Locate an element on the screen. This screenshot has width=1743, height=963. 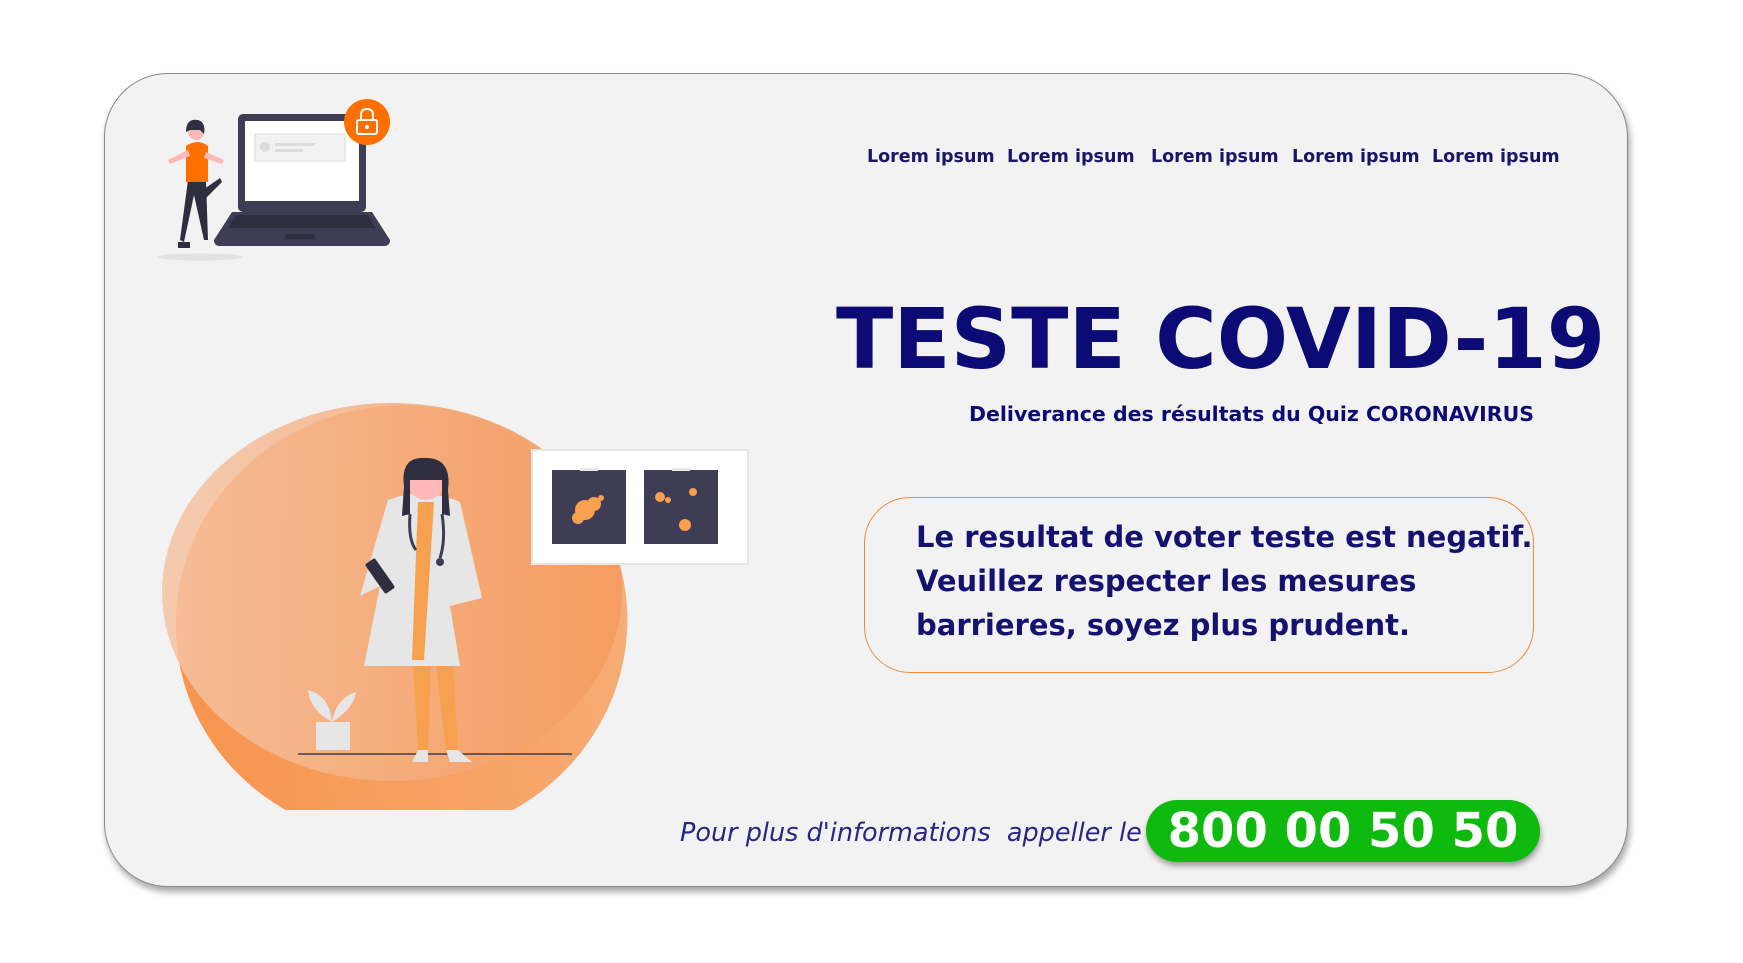
page-title: TESTE COVID-19 is located at coordinates (1221, 339).